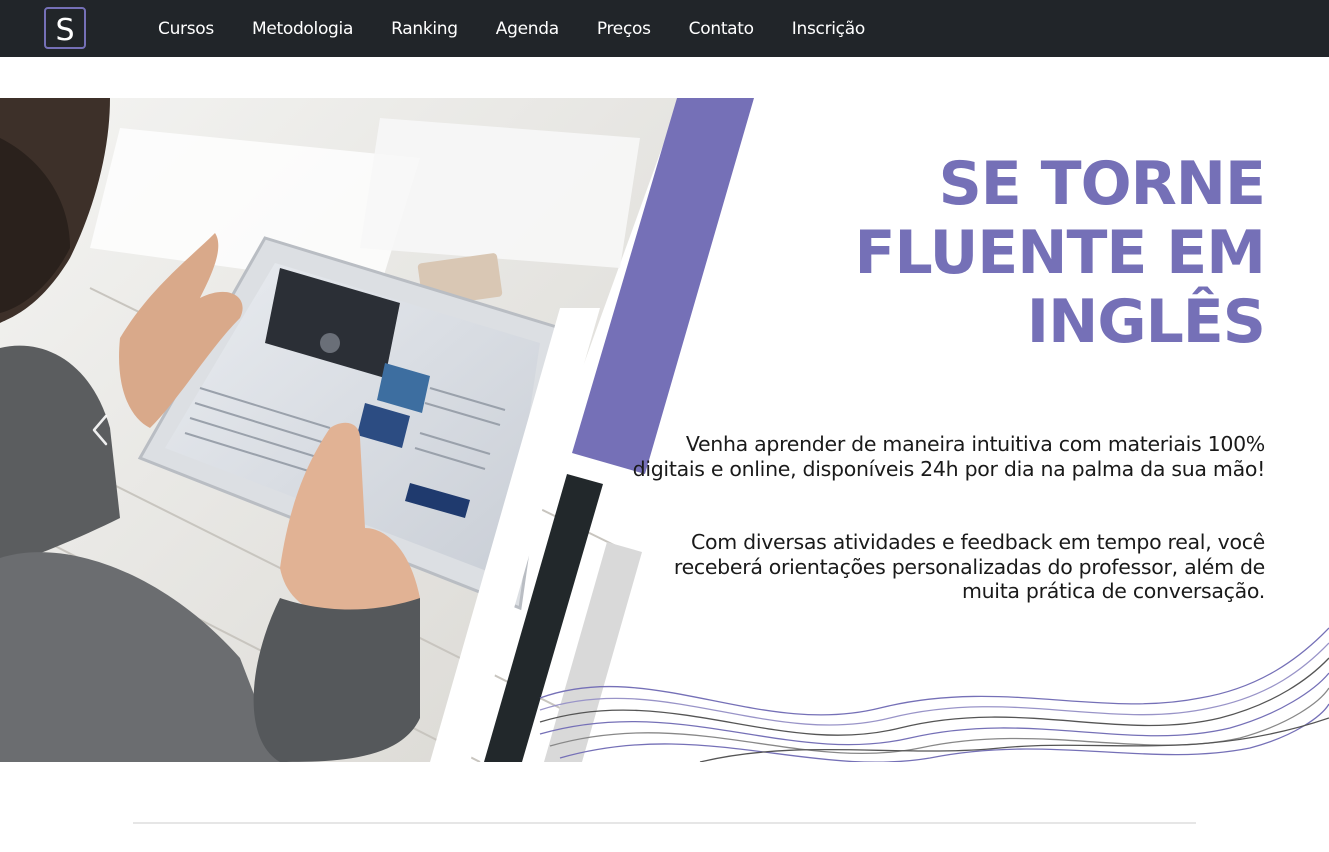 This screenshot has width=1329, height=852. I want to click on nav-link-agenda: Agenda, so click(527, 29).